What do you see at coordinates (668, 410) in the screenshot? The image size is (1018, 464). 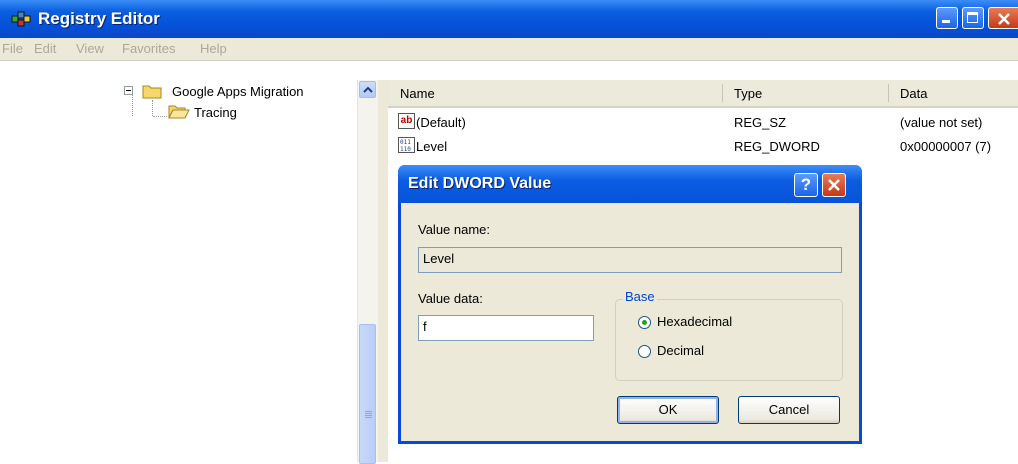 I see `ok-button: OK` at bounding box center [668, 410].